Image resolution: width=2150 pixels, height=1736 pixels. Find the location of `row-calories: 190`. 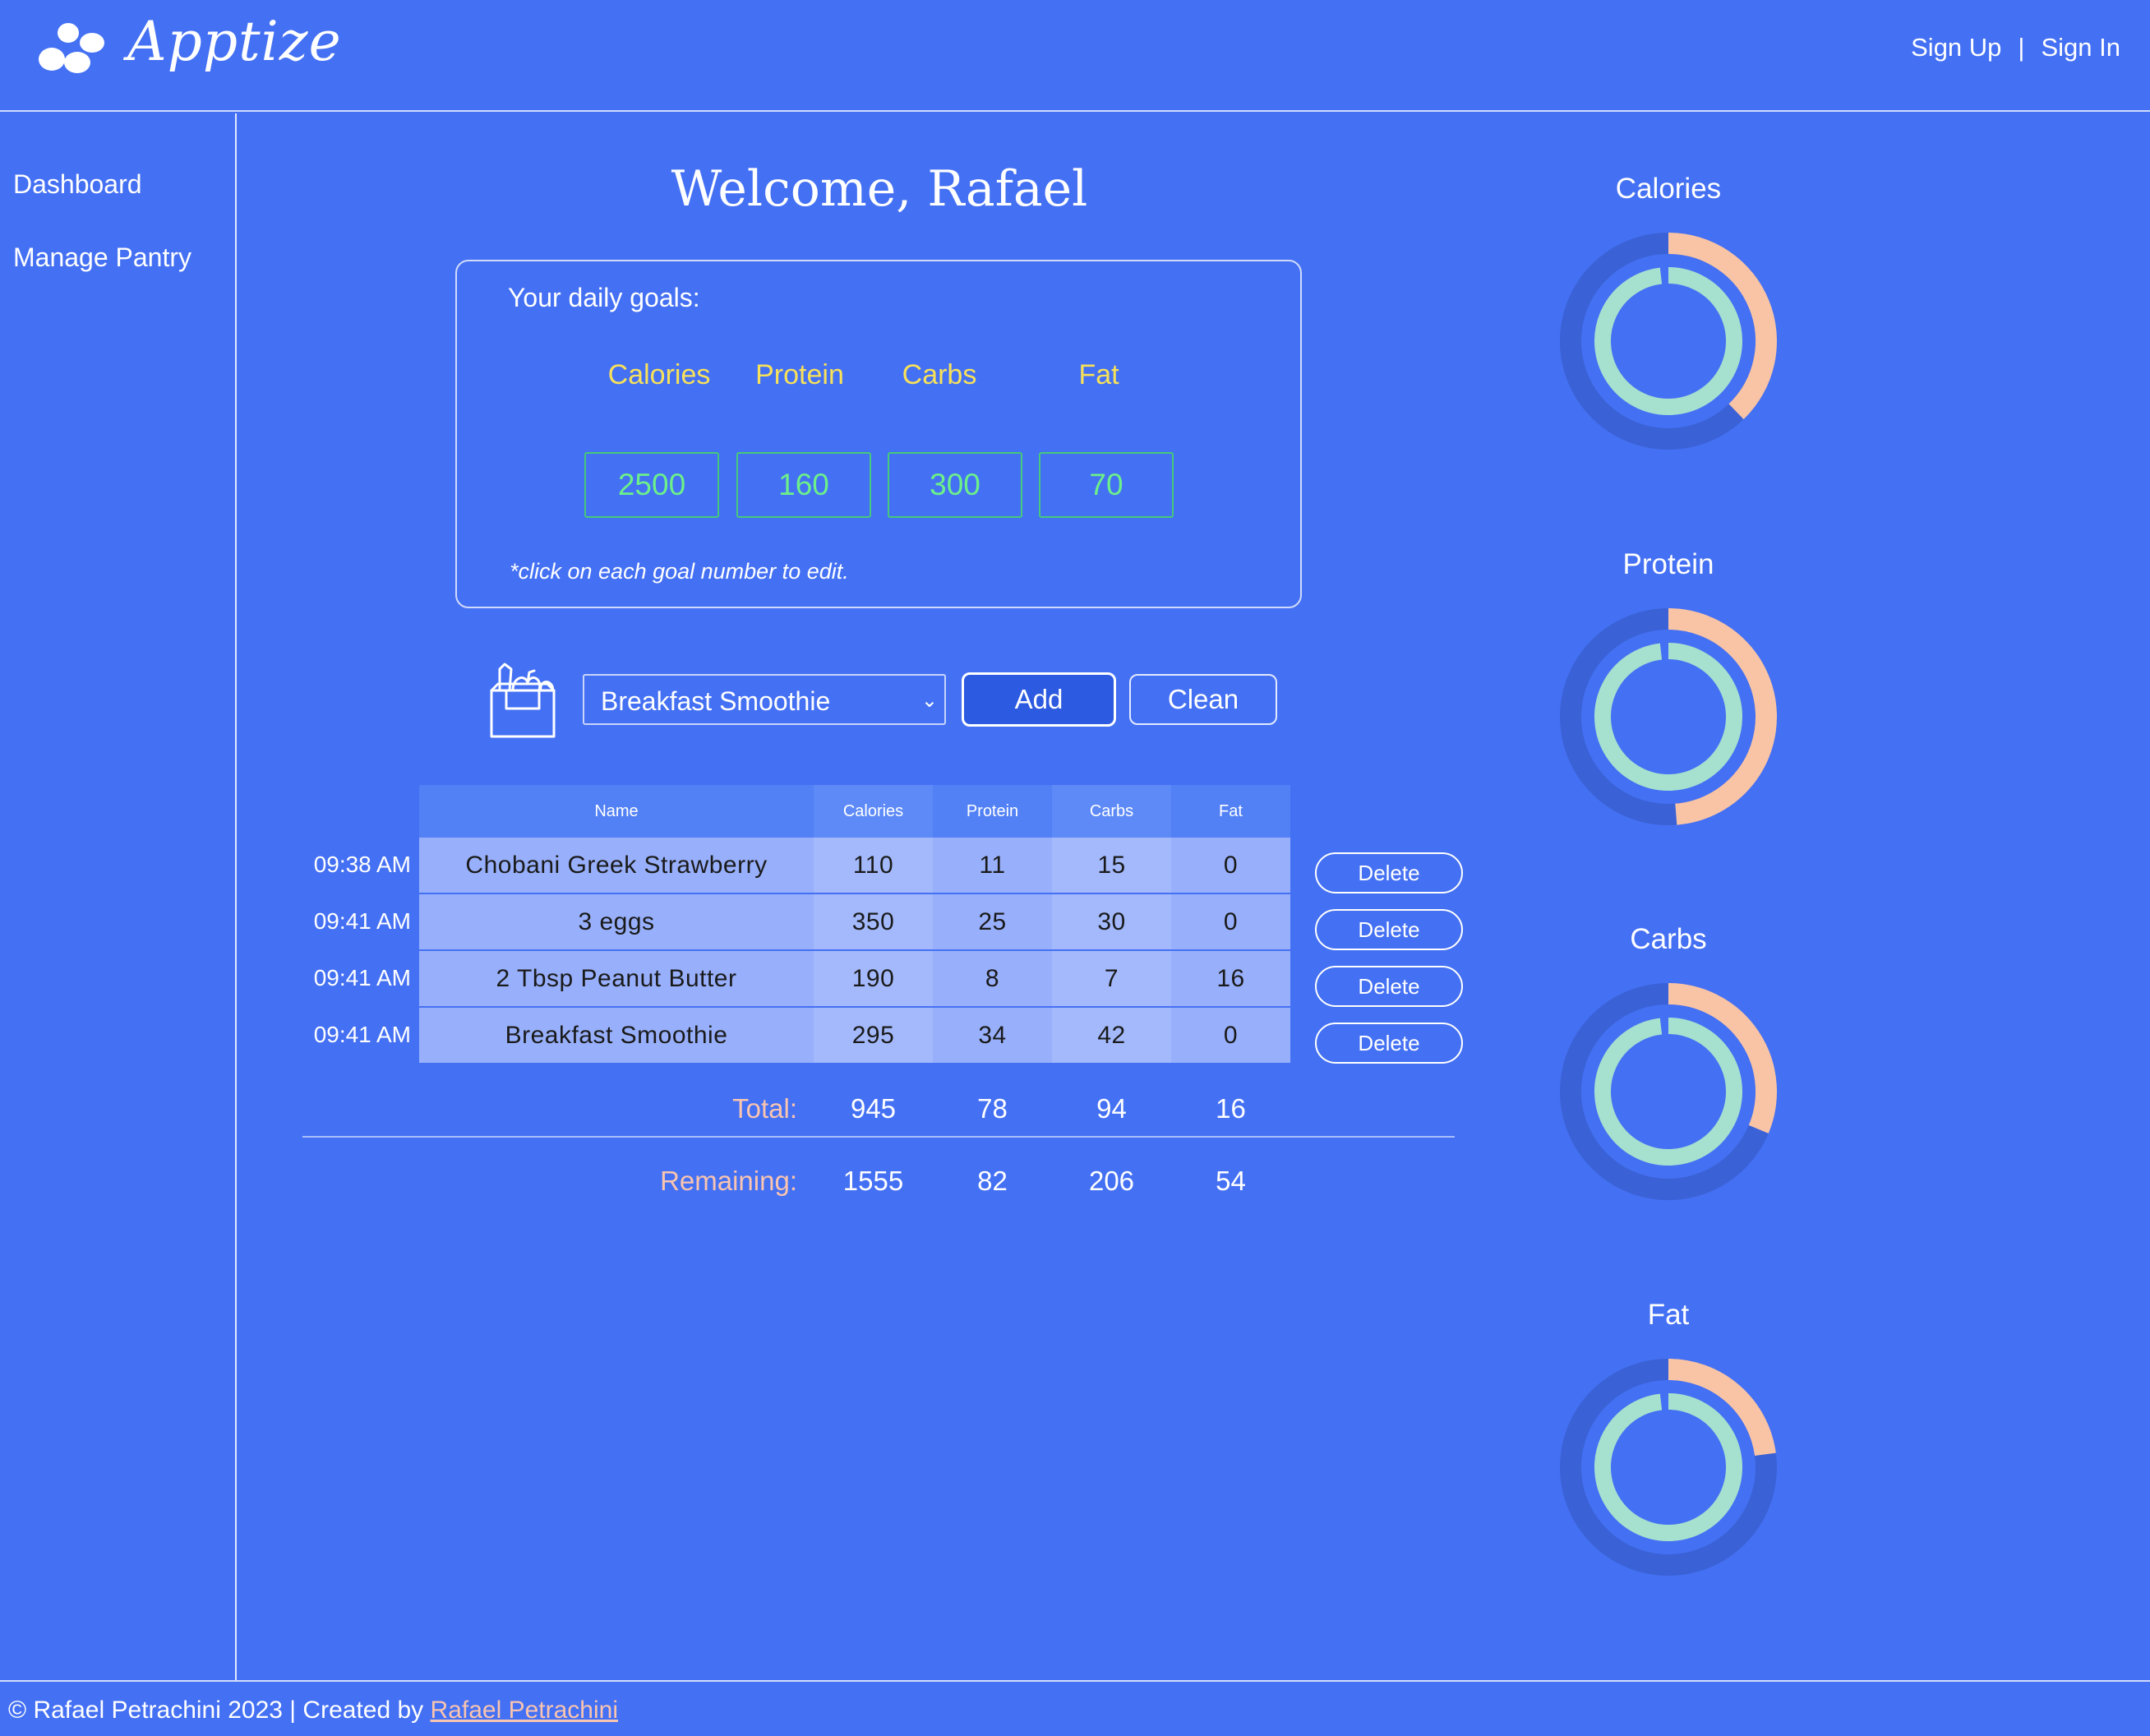

row-calories: 190 is located at coordinates (874, 980).